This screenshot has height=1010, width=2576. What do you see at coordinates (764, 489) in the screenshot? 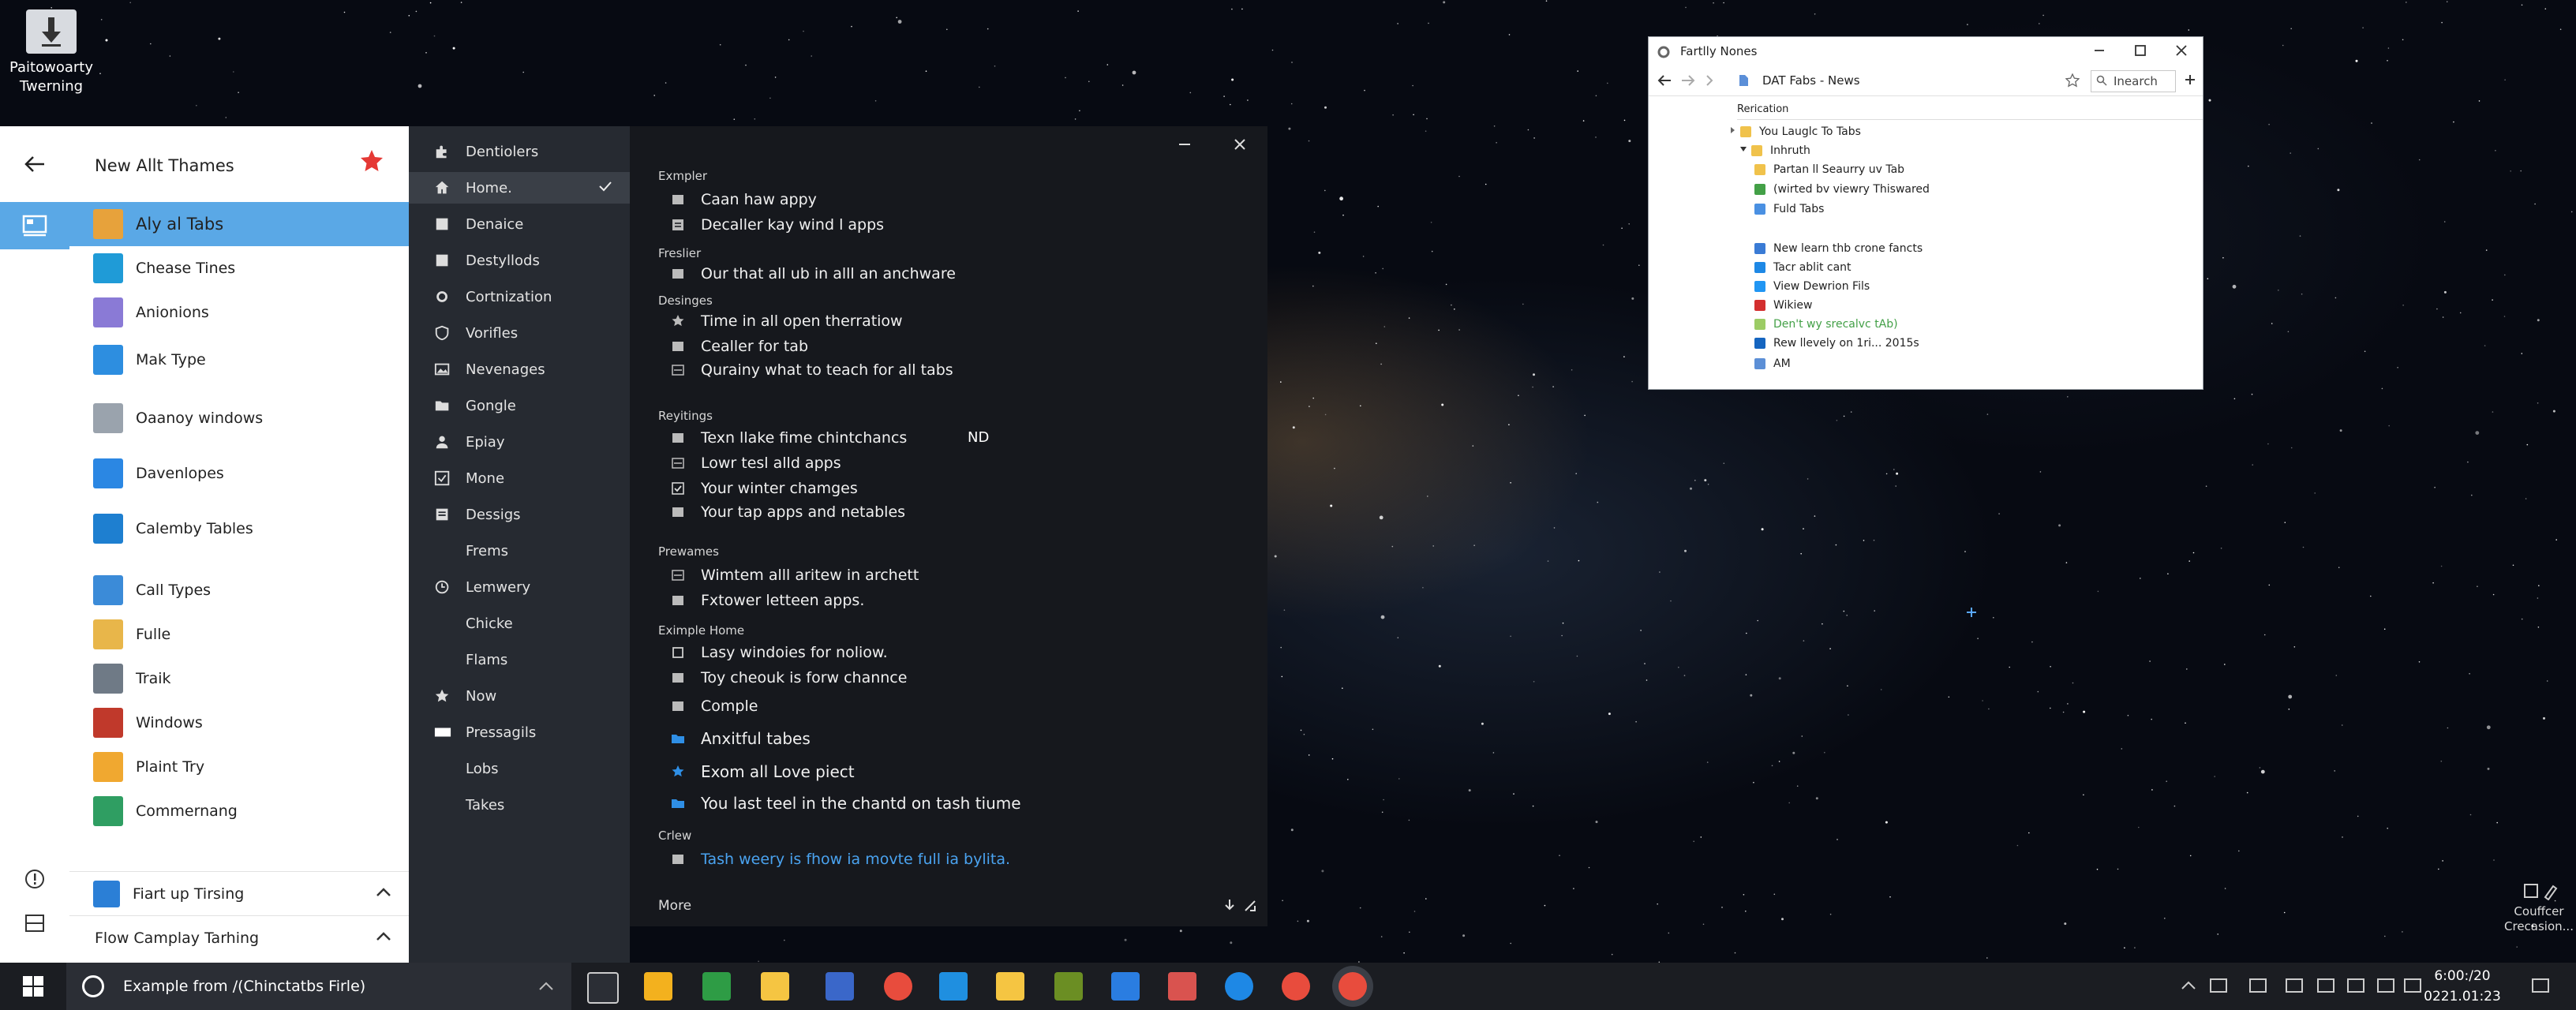
I see `panel-option: Your winter chamges` at bounding box center [764, 489].